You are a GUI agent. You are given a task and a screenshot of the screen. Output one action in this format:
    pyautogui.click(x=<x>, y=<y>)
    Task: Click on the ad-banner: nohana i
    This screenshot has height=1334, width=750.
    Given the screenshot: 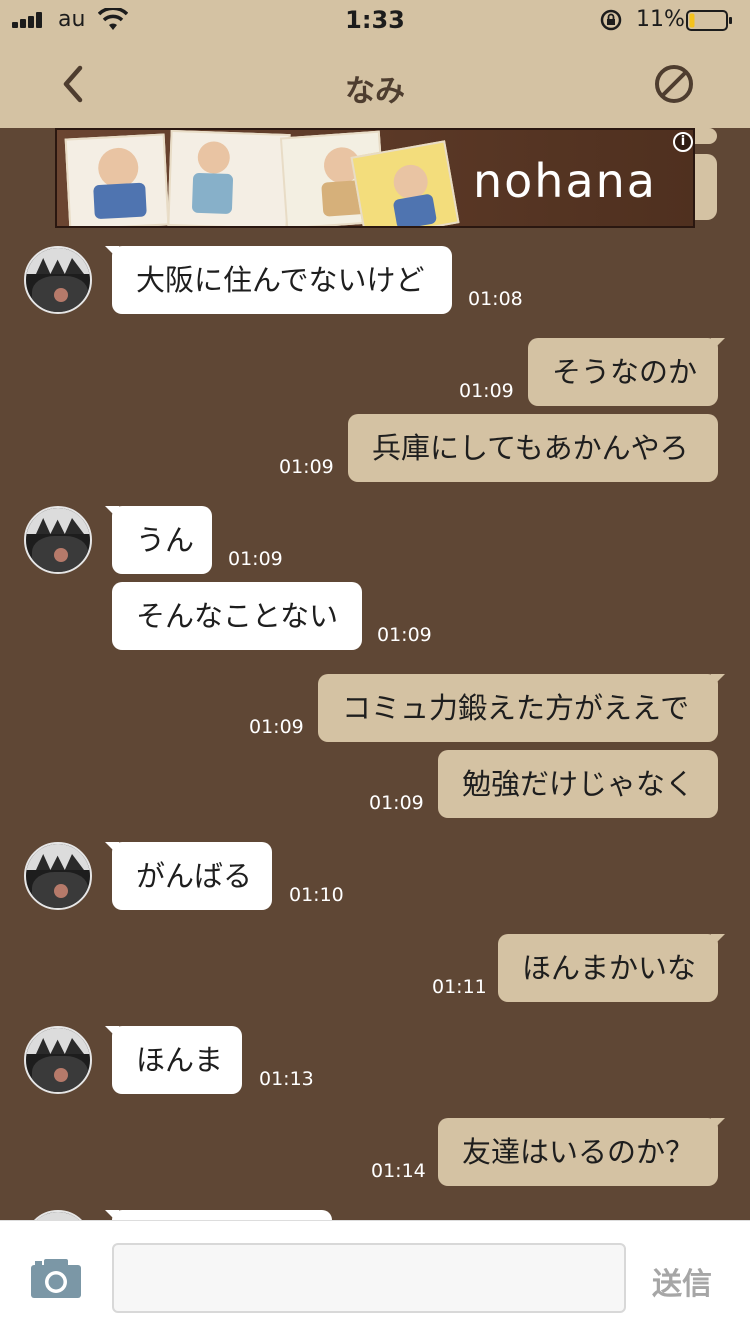 What is the action you would take?
    pyautogui.click(x=375, y=178)
    